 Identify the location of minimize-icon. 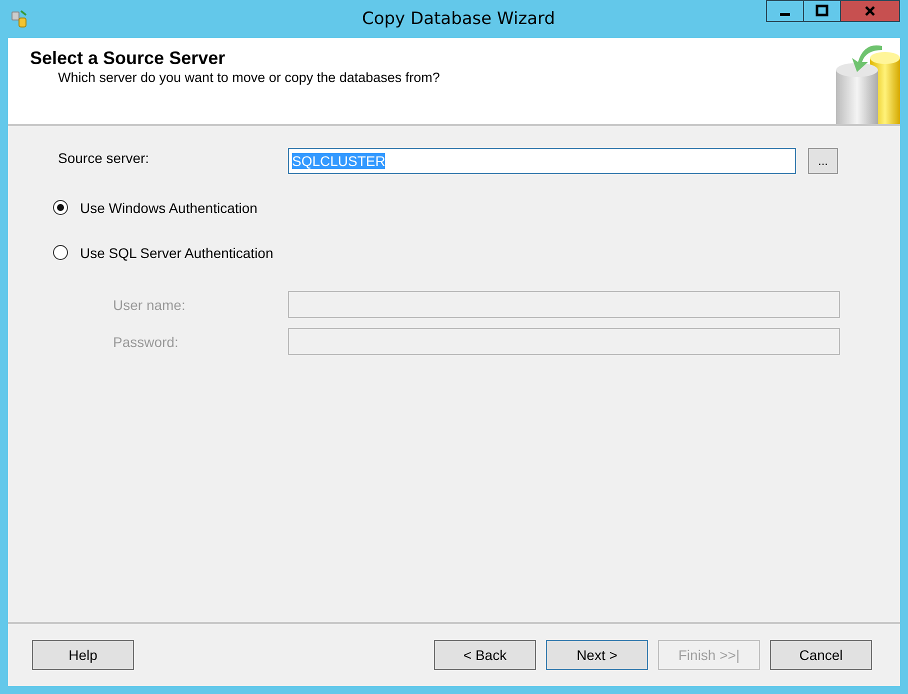
(785, 14).